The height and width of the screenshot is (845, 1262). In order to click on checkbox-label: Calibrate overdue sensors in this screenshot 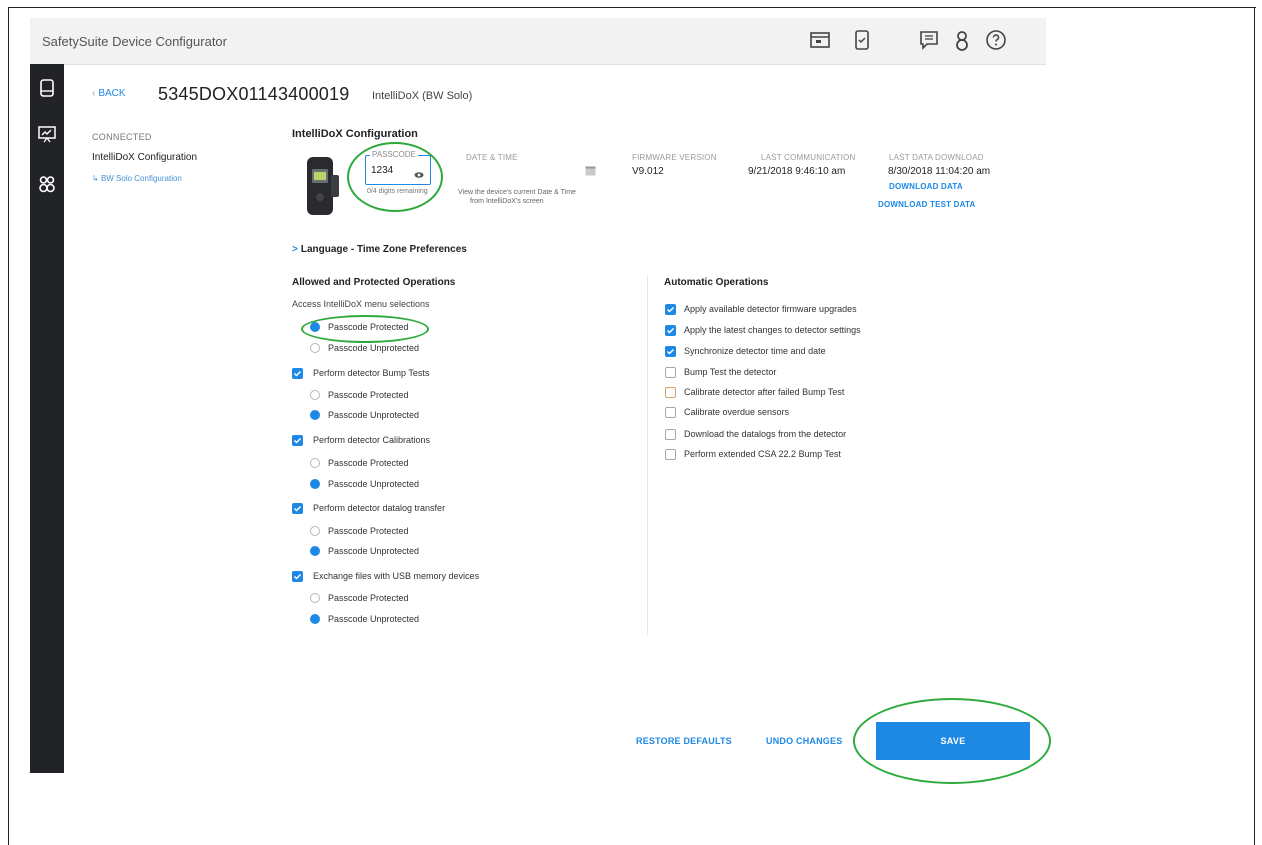, I will do `click(737, 412)`.